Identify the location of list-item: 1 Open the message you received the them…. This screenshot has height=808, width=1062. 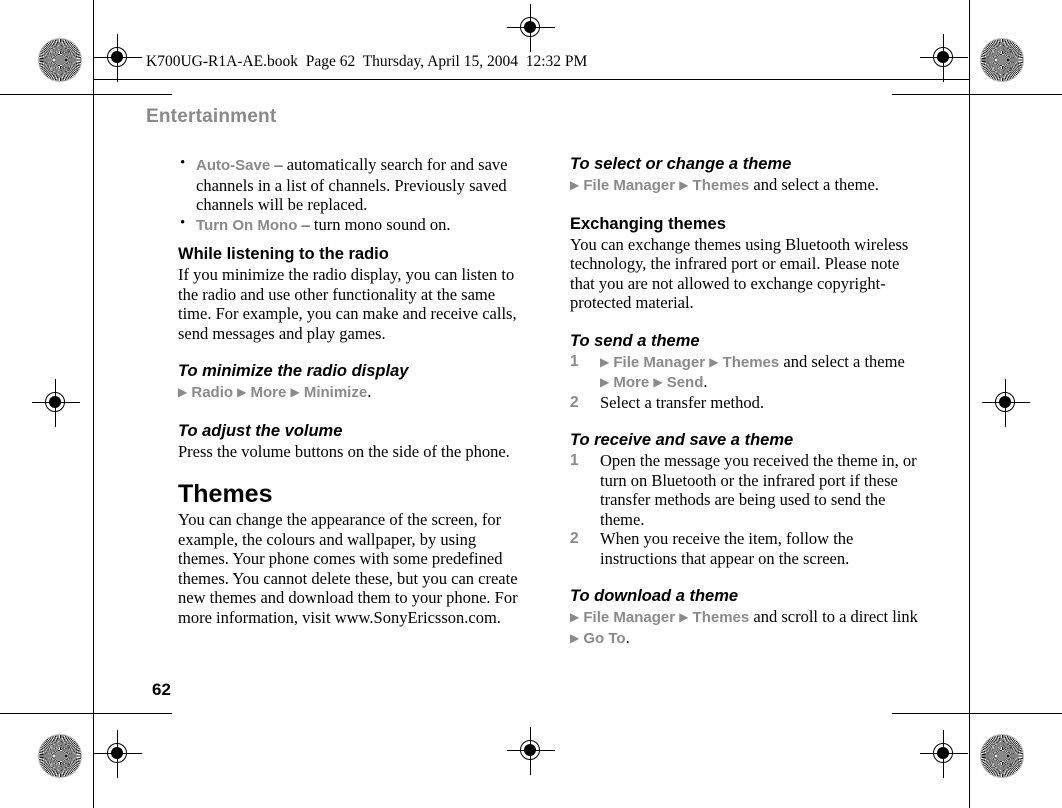
(744, 490).